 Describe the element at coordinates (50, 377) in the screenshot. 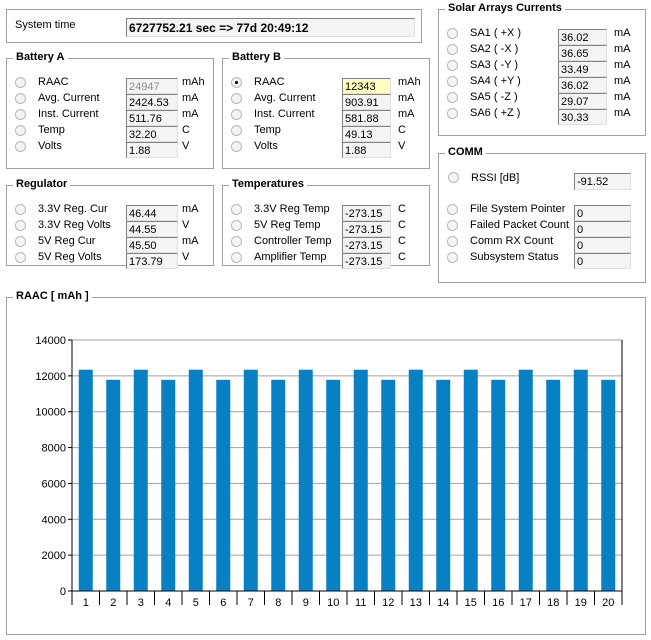

I see `y-tick-label: 12000` at that location.